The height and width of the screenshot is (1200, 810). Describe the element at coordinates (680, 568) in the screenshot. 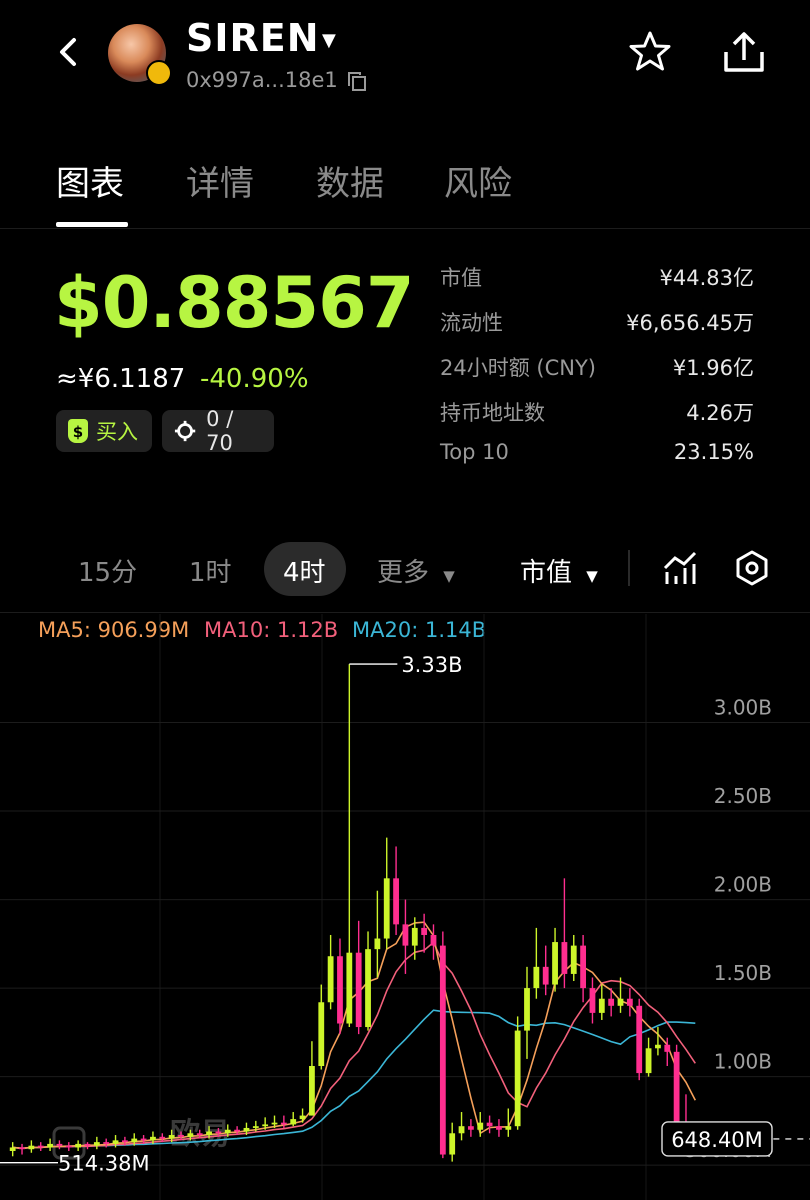

I see `indicator-icon` at that location.